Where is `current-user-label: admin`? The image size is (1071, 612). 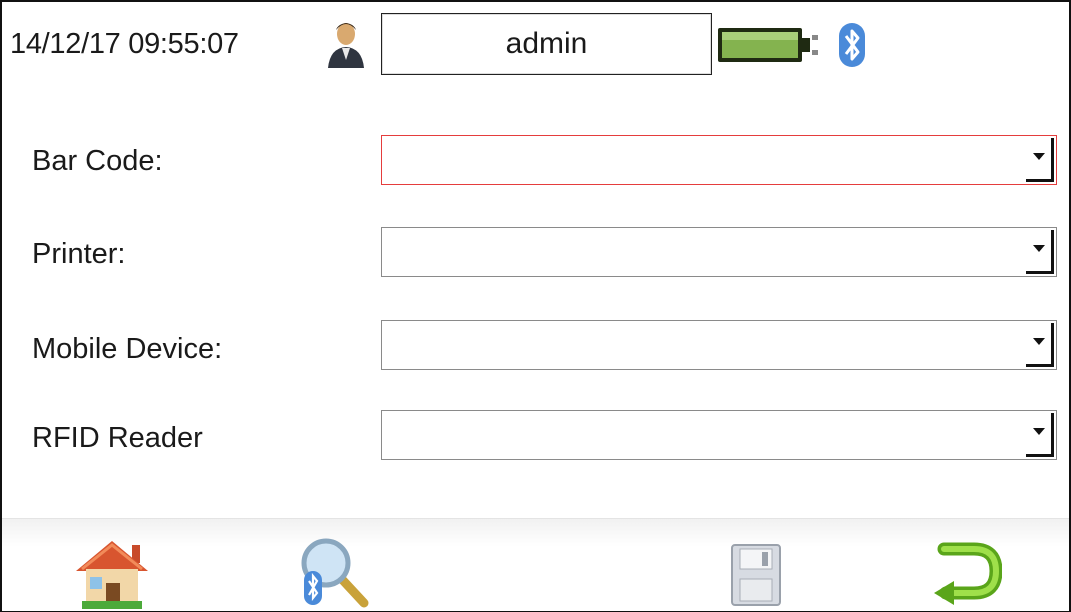 current-user-label: admin is located at coordinates (546, 43).